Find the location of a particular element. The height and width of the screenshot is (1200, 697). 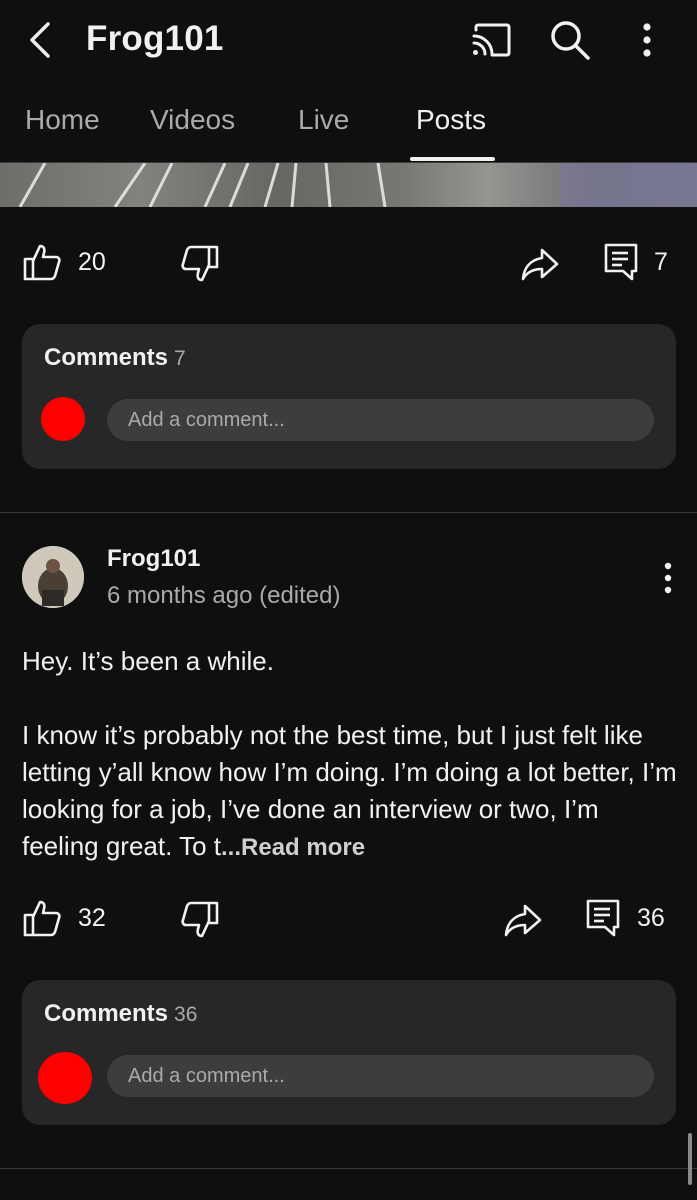

channel-title: Frog101 is located at coordinates (155, 38).